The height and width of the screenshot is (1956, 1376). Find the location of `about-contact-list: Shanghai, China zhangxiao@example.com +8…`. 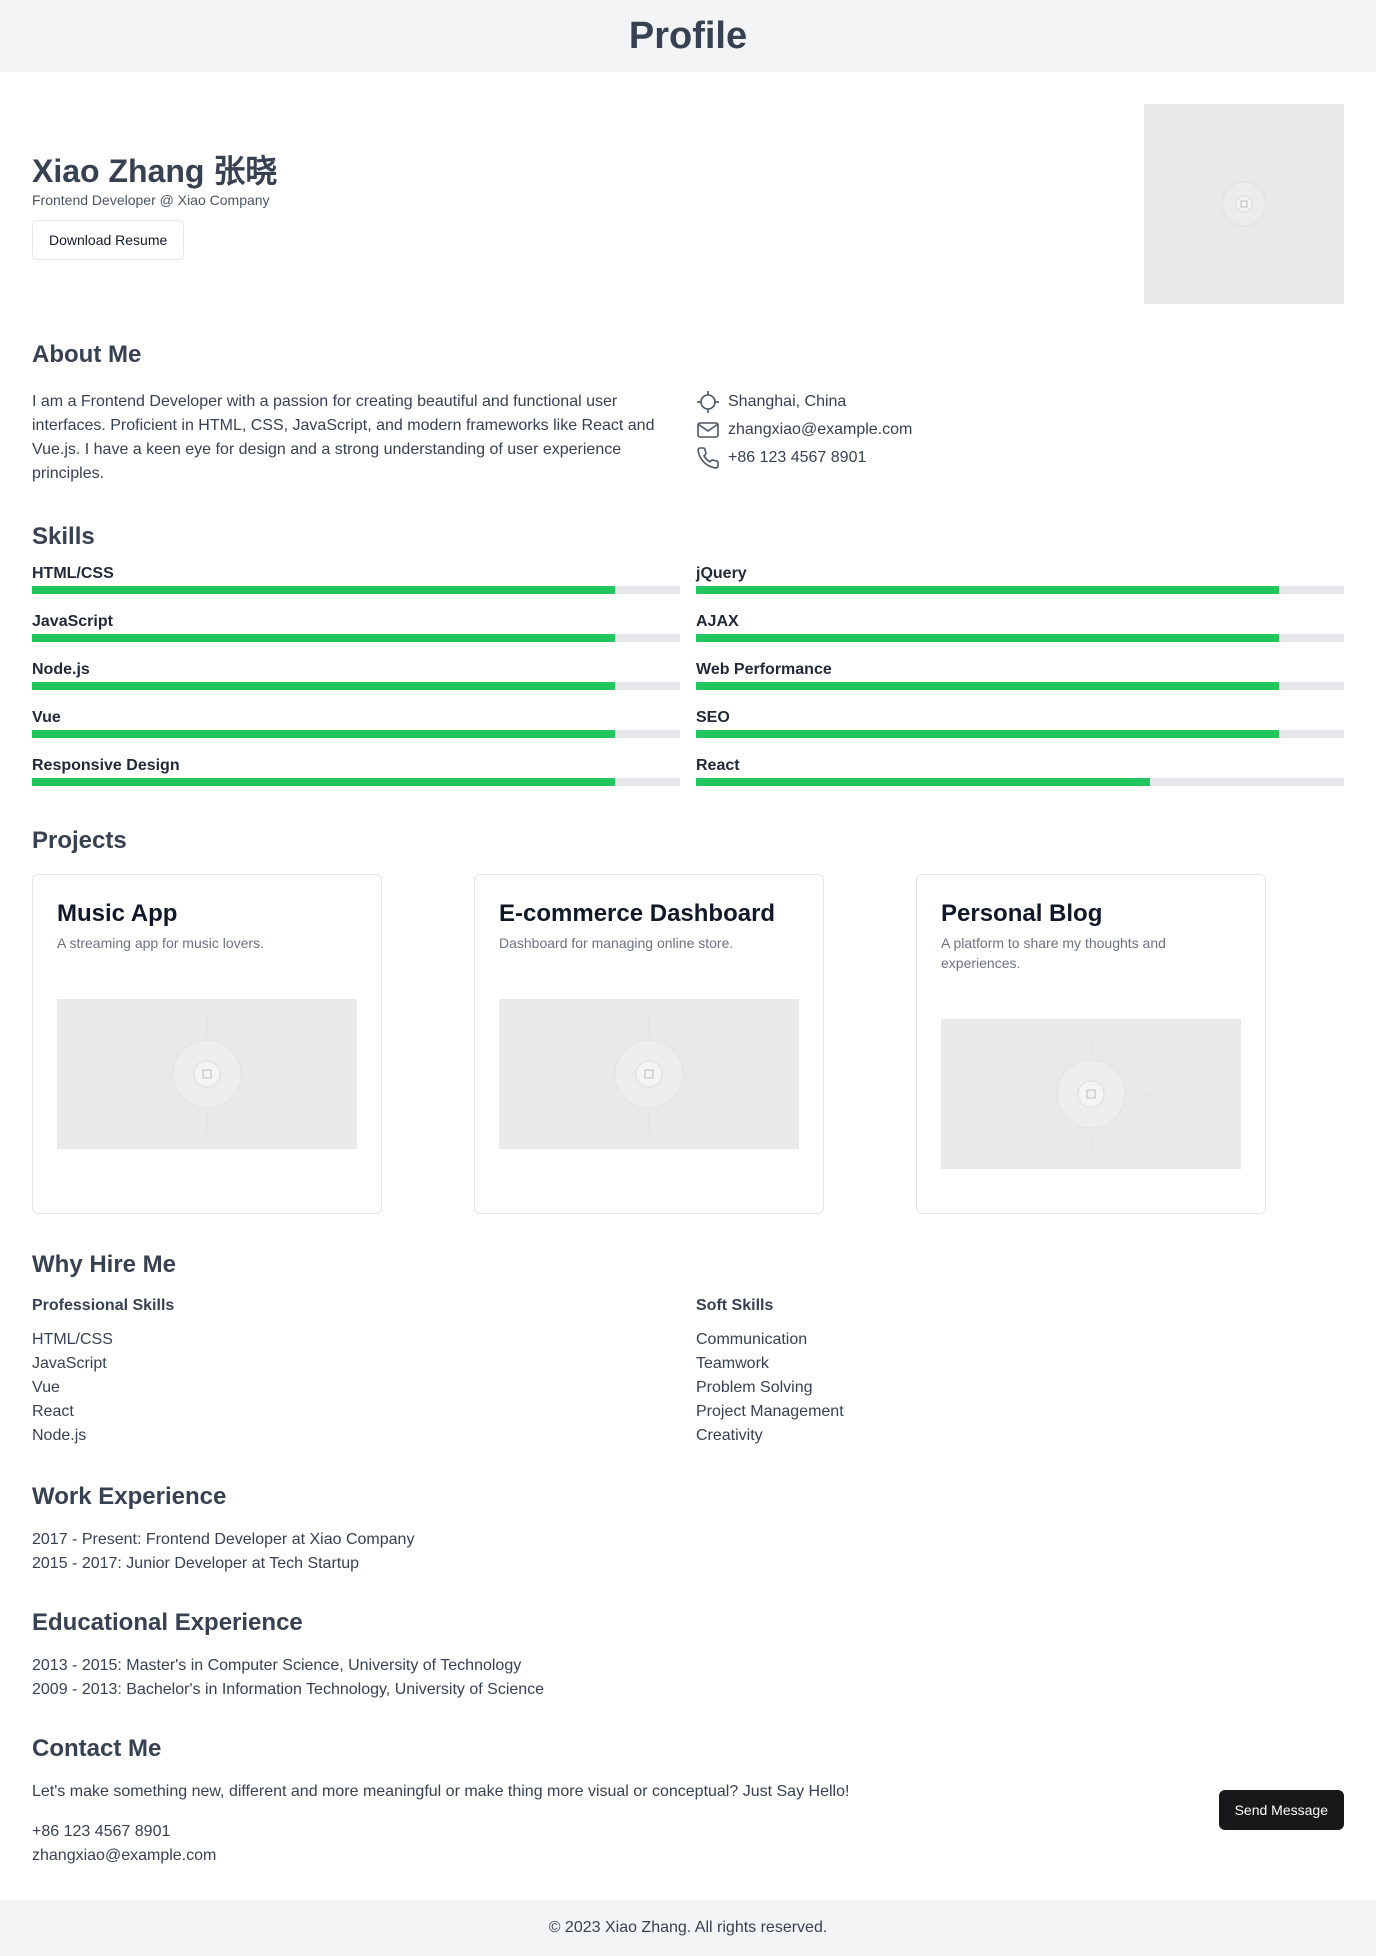

about-contact-list: Shanghai, China zhangxiao@example.com +8… is located at coordinates (804, 438).